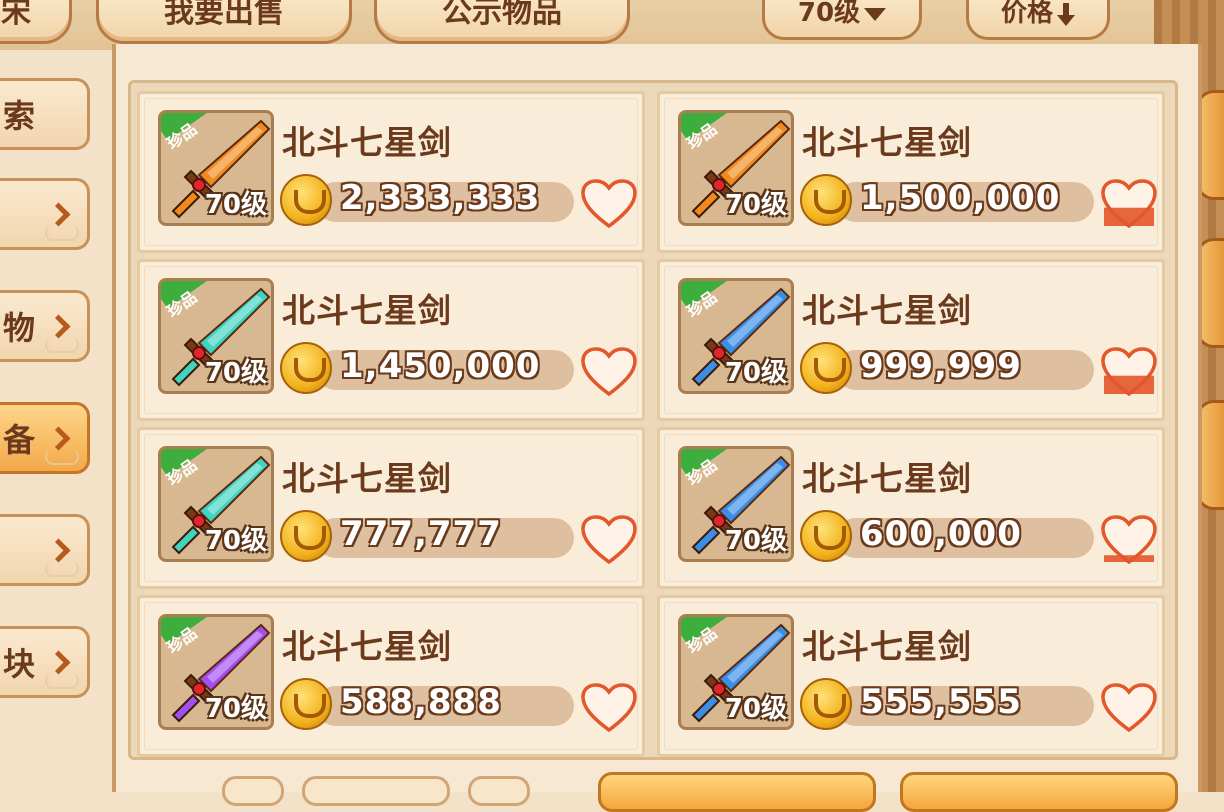 The height and width of the screenshot is (812, 1224). I want to click on listing-card: 珍品 70级 北斗七星剑 1,450,000, so click(391, 340).